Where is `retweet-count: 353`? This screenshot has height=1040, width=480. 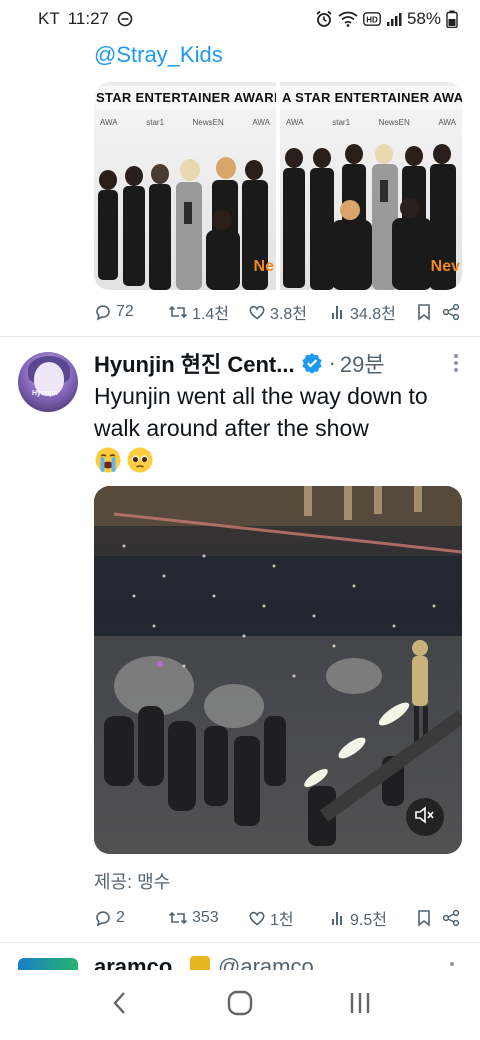 retweet-count: 353 is located at coordinates (205, 917).